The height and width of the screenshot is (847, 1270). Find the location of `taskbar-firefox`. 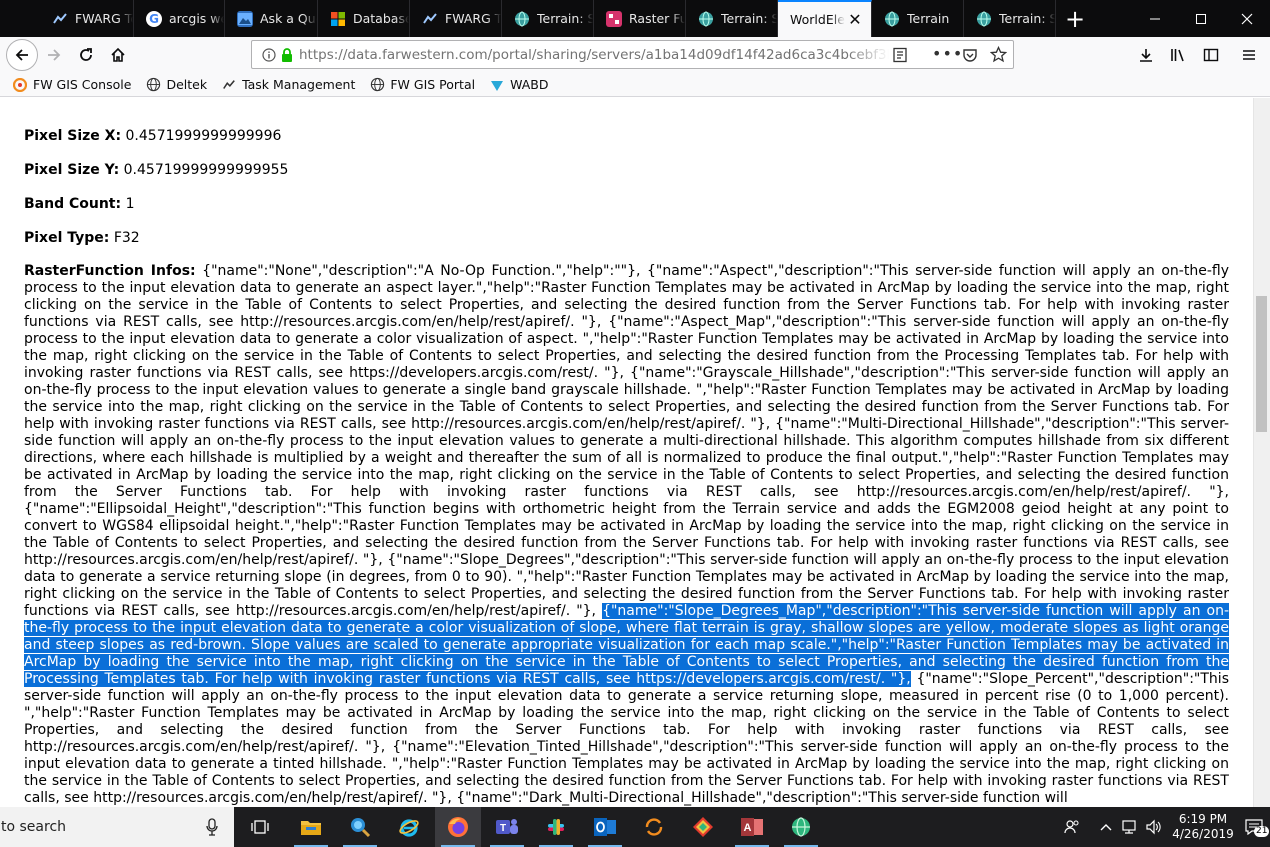

taskbar-firefox is located at coordinates (458, 827).